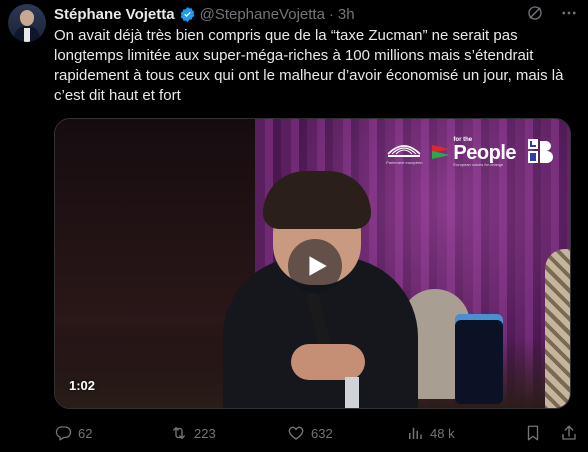  Describe the element at coordinates (535, 13) in the screenshot. I see `grok-icon` at that location.